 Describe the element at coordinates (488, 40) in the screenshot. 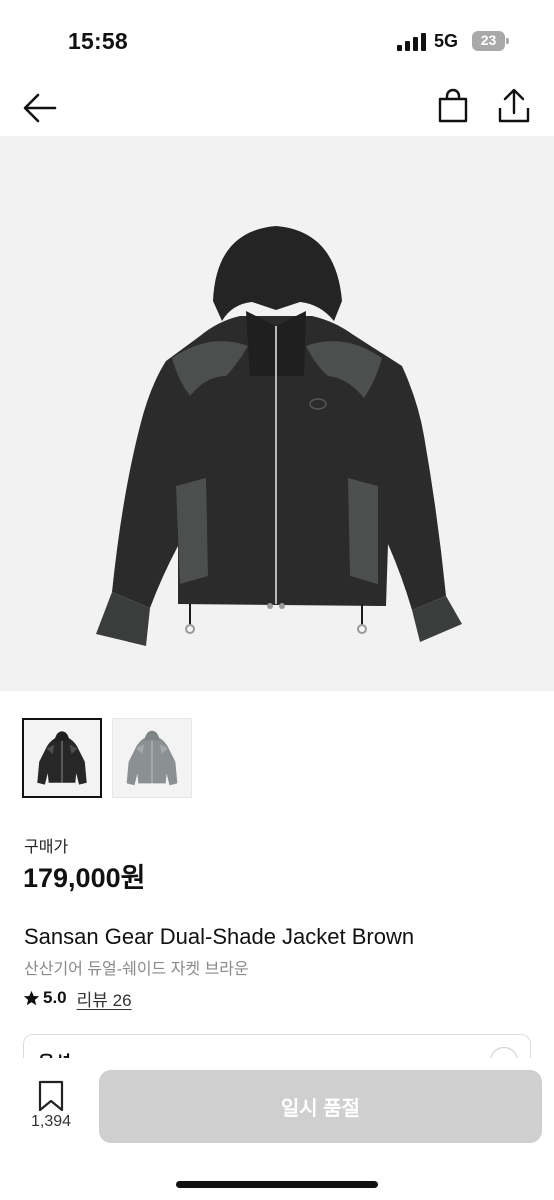

I see `battery-level: 23` at that location.